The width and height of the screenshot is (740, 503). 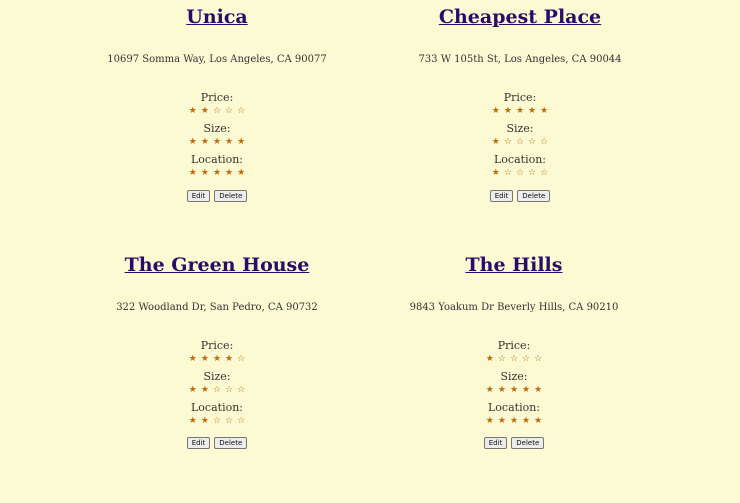 I want to click on place-title-link: The Hills, so click(x=514, y=265).